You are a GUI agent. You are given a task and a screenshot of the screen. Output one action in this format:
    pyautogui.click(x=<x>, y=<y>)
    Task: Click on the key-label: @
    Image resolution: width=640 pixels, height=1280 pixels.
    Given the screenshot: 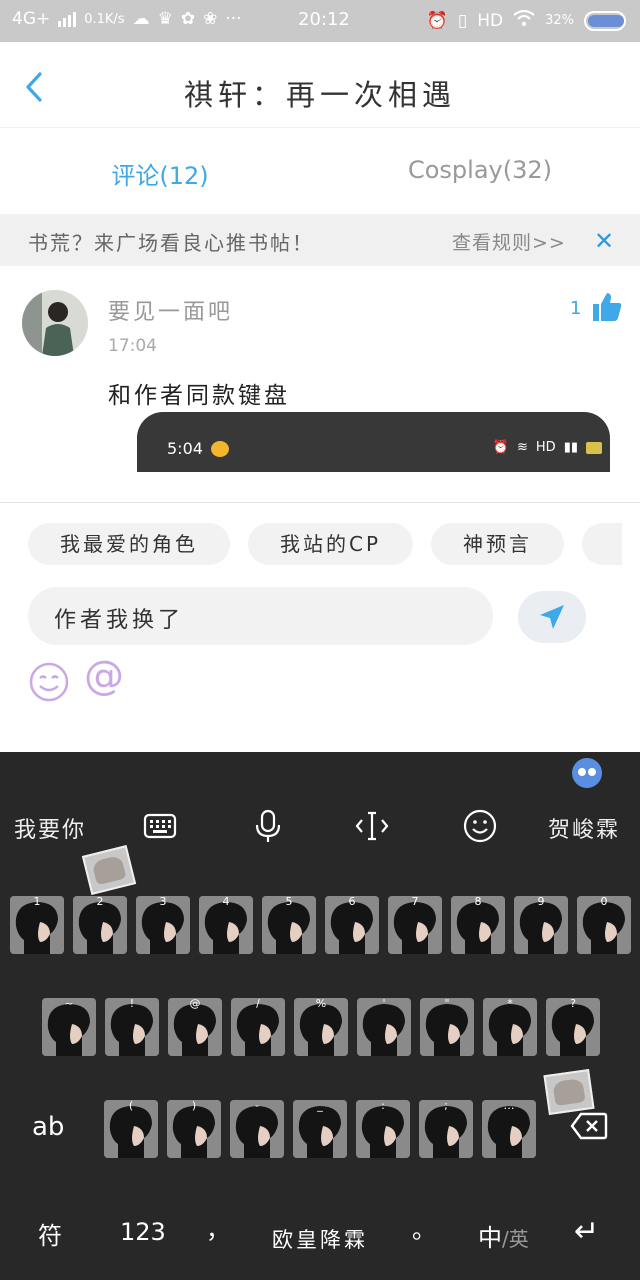 What is the action you would take?
    pyautogui.click(x=195, y=1004)
    